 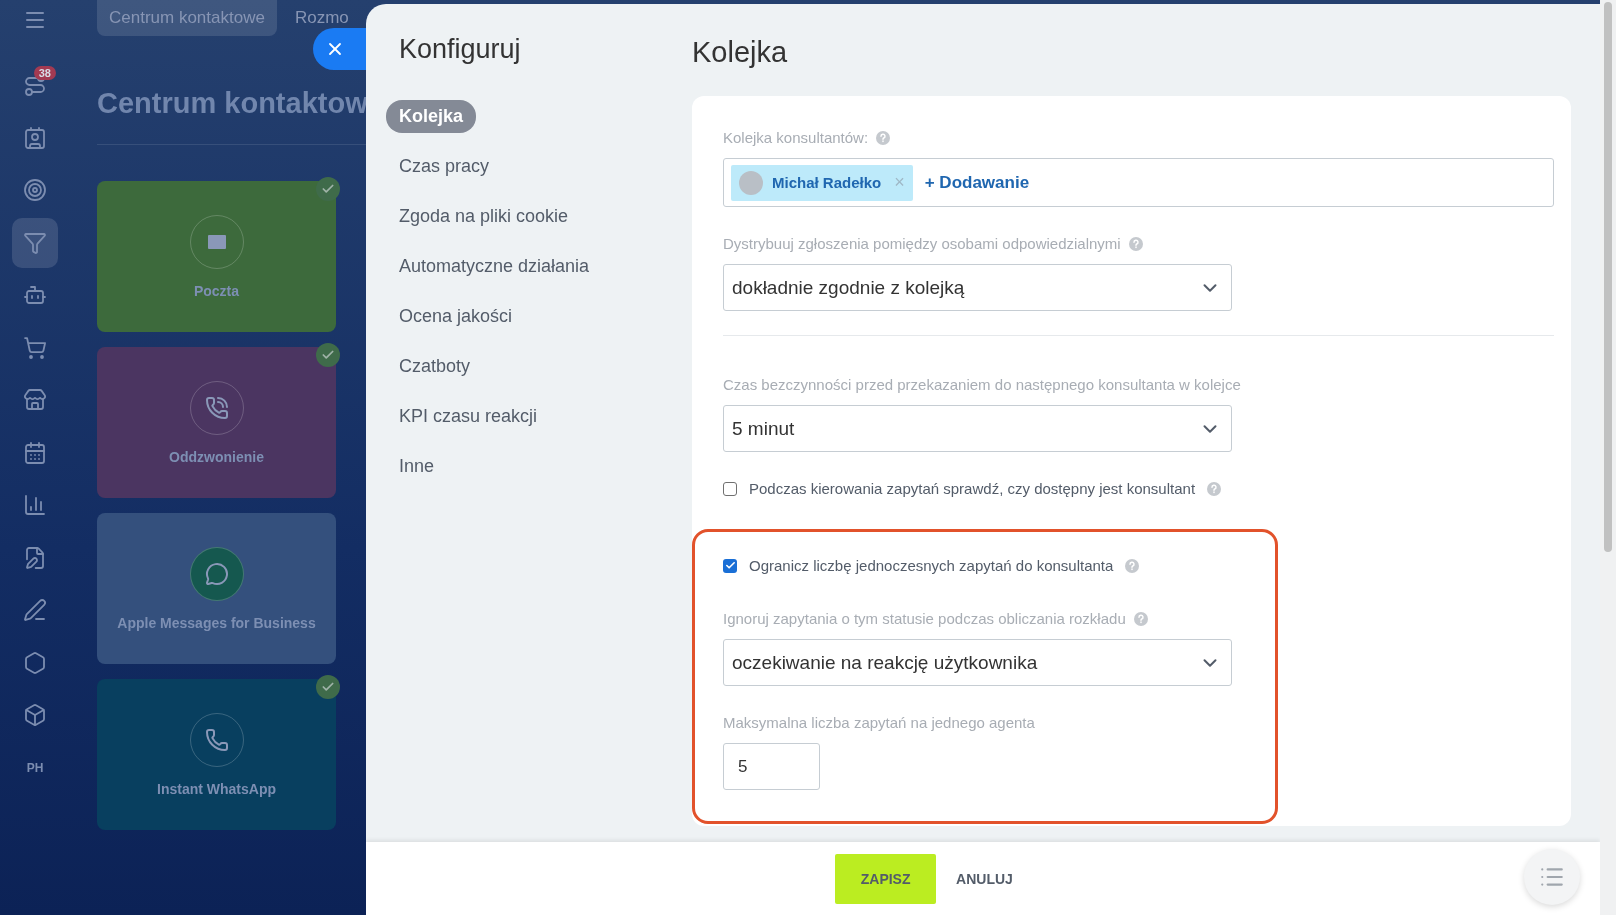 I want to click on channel-name: Instant WhatsApp, so click(x=216, y=788).